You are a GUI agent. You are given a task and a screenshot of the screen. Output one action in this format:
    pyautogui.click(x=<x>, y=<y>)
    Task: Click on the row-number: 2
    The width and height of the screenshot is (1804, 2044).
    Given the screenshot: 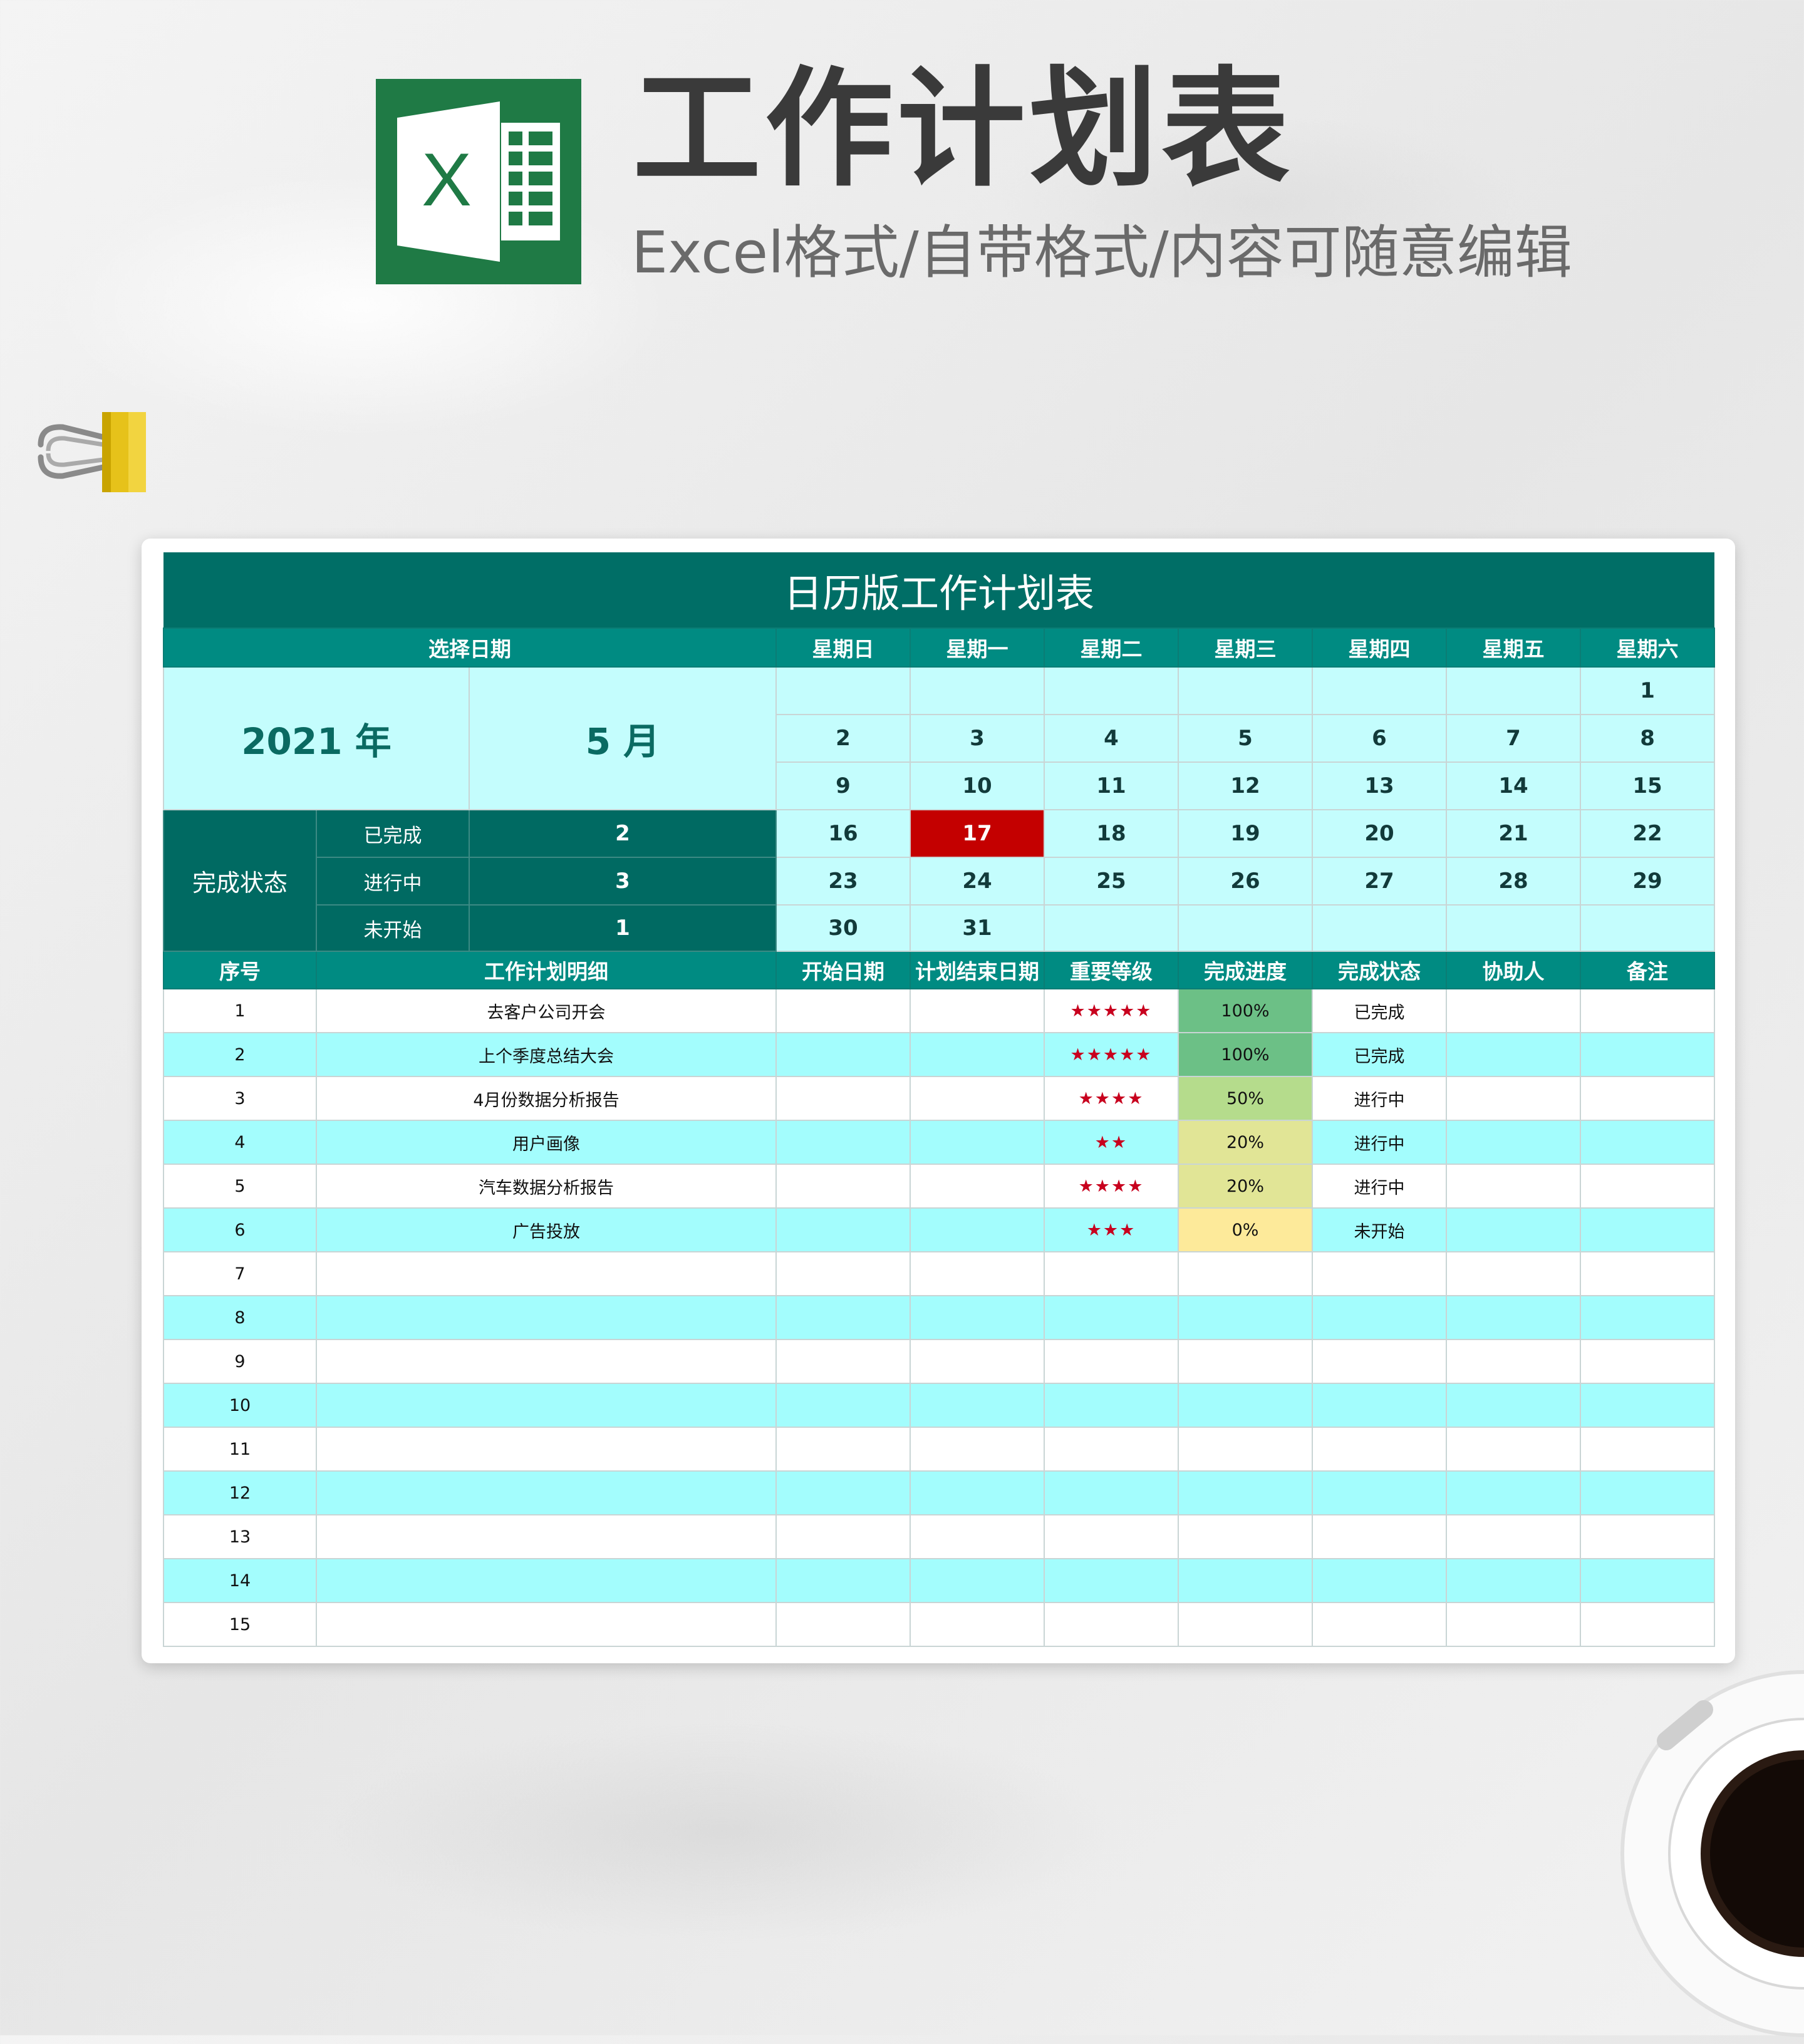 What is the action you would take?
    pyautogui.click(x=240, y=1054)
    